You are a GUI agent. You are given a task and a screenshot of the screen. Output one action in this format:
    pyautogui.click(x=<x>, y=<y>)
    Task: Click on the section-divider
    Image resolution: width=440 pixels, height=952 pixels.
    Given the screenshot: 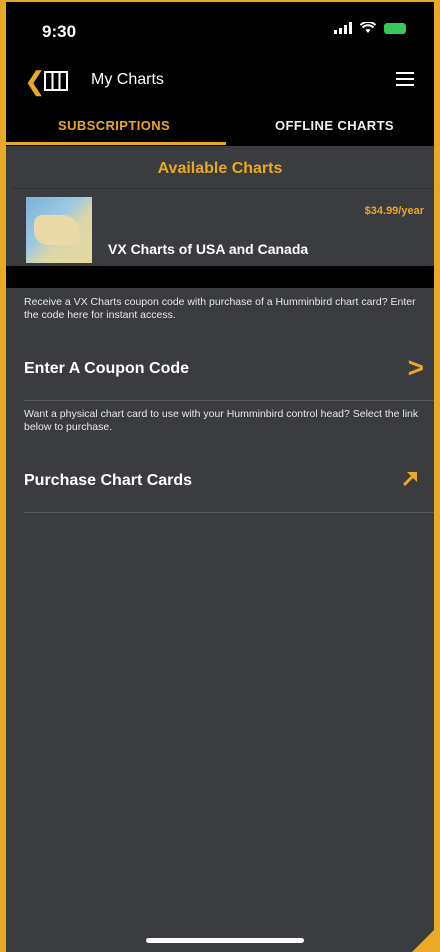 What is the action you would take?
    pyautogui.click(x=220, y=277)
    